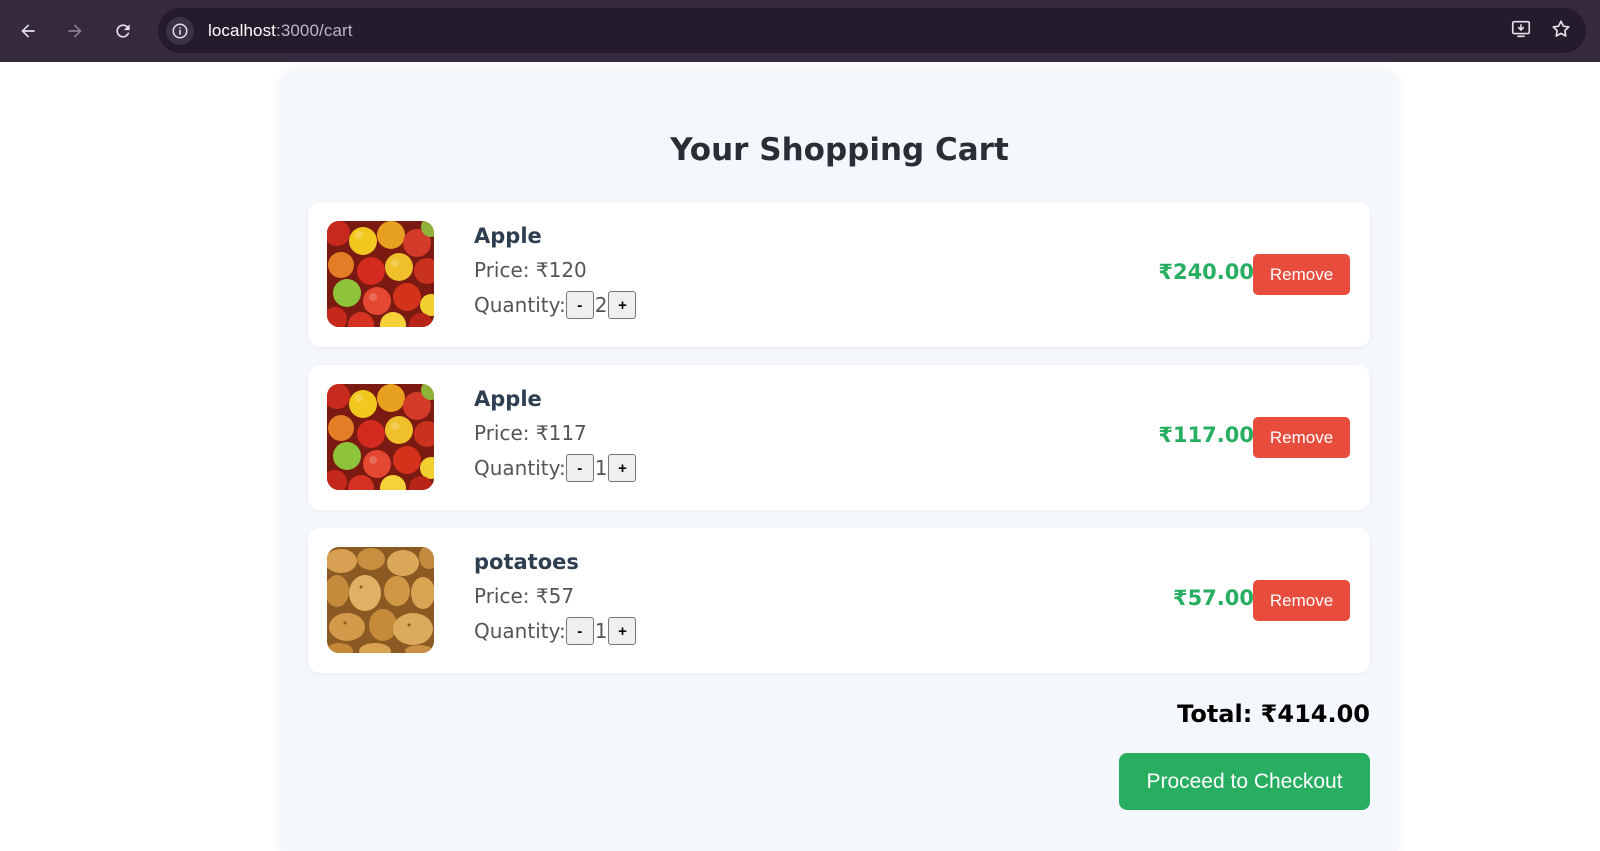 This screenshot has height=851, width=1600. What do you see at coordinates (1213, 598) in the screenshot?
I see `item-line-total: ₹57.00` at bounding box center [1213, 598].